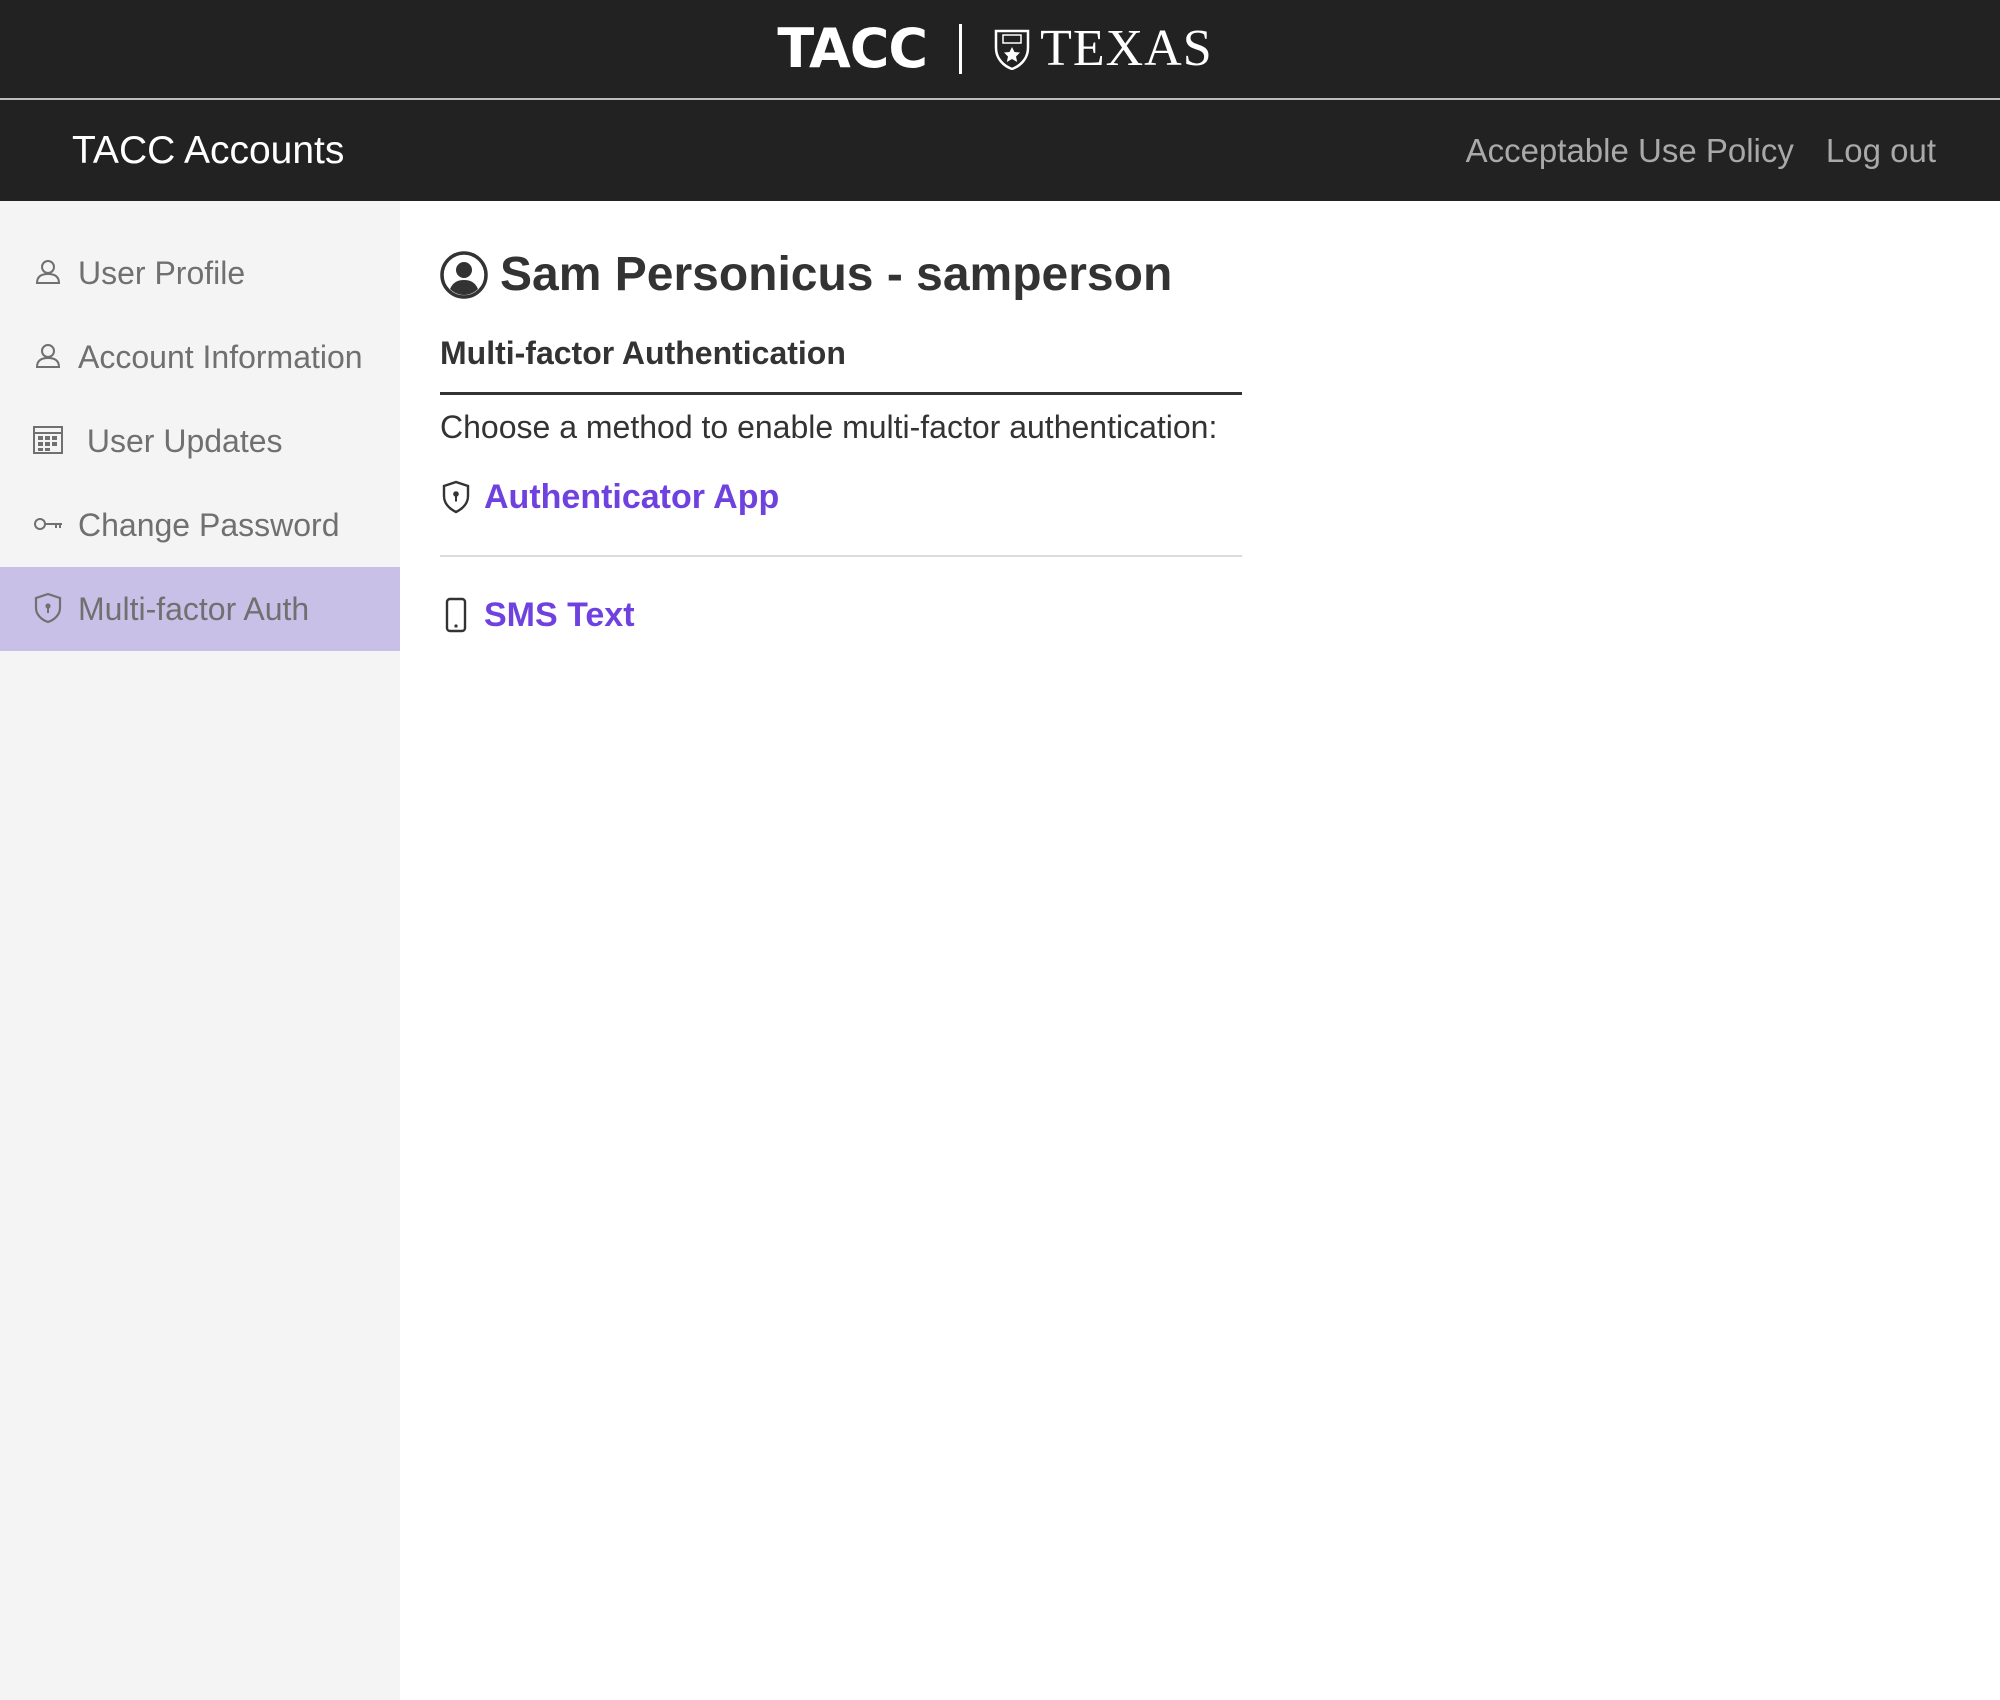 The image size is (2000, 1700). What do you see at coordinates (456, 615) in the screenshot?
I see `phone-icon` at bounding box center [456, 615].